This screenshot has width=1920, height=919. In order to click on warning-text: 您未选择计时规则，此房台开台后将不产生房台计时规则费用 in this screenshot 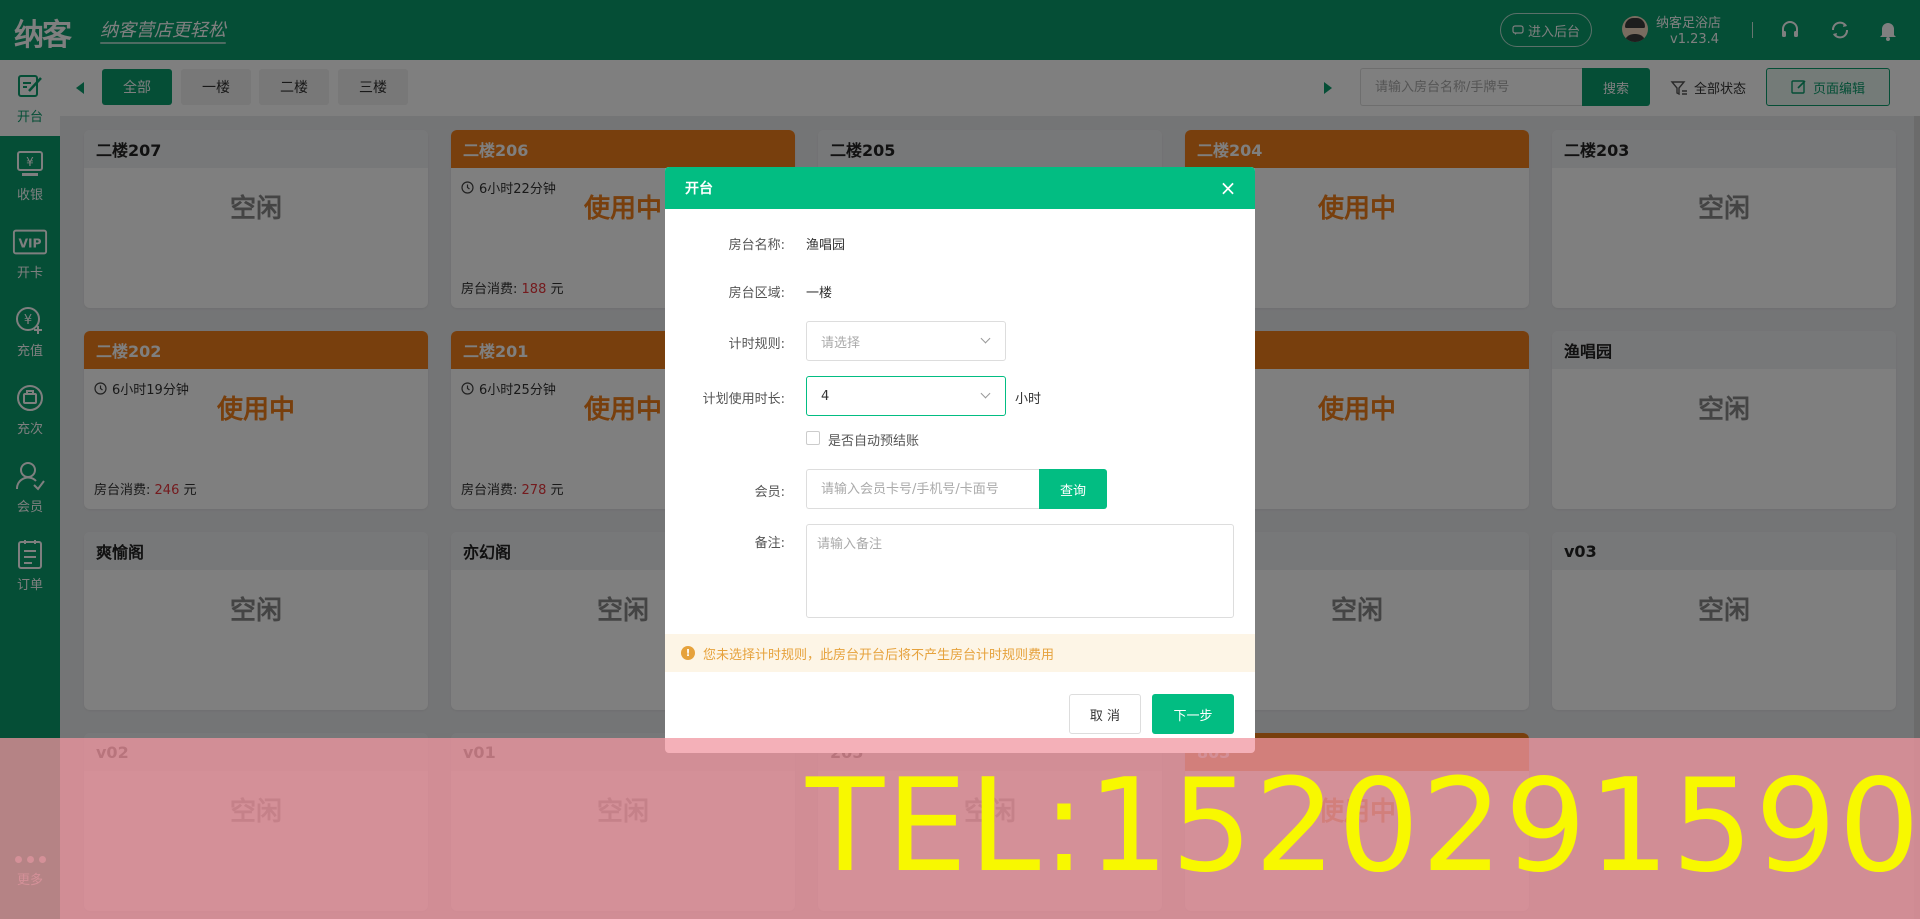, I will do `click(879, 655)`.